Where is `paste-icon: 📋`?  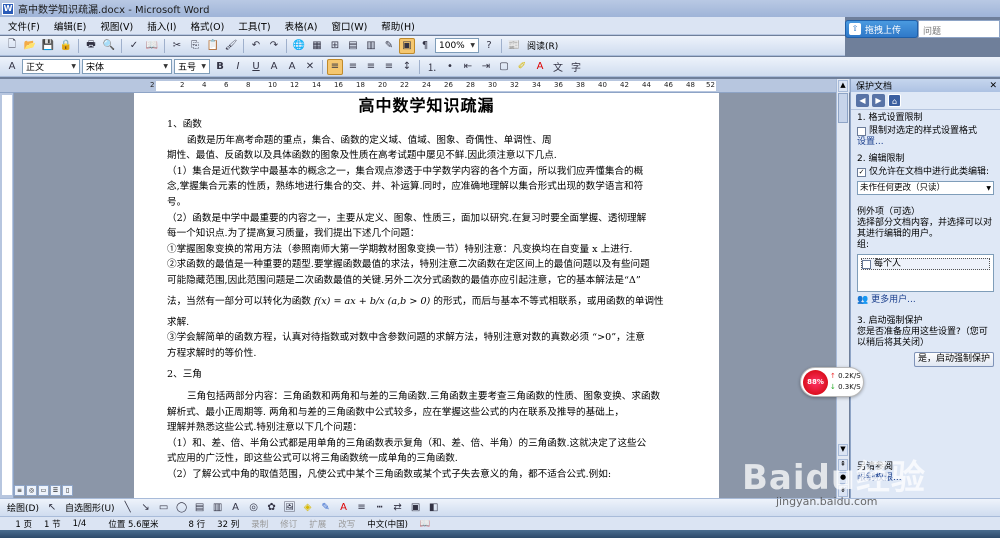
paste-icon: 📋 is located at coordinates (213, 46).